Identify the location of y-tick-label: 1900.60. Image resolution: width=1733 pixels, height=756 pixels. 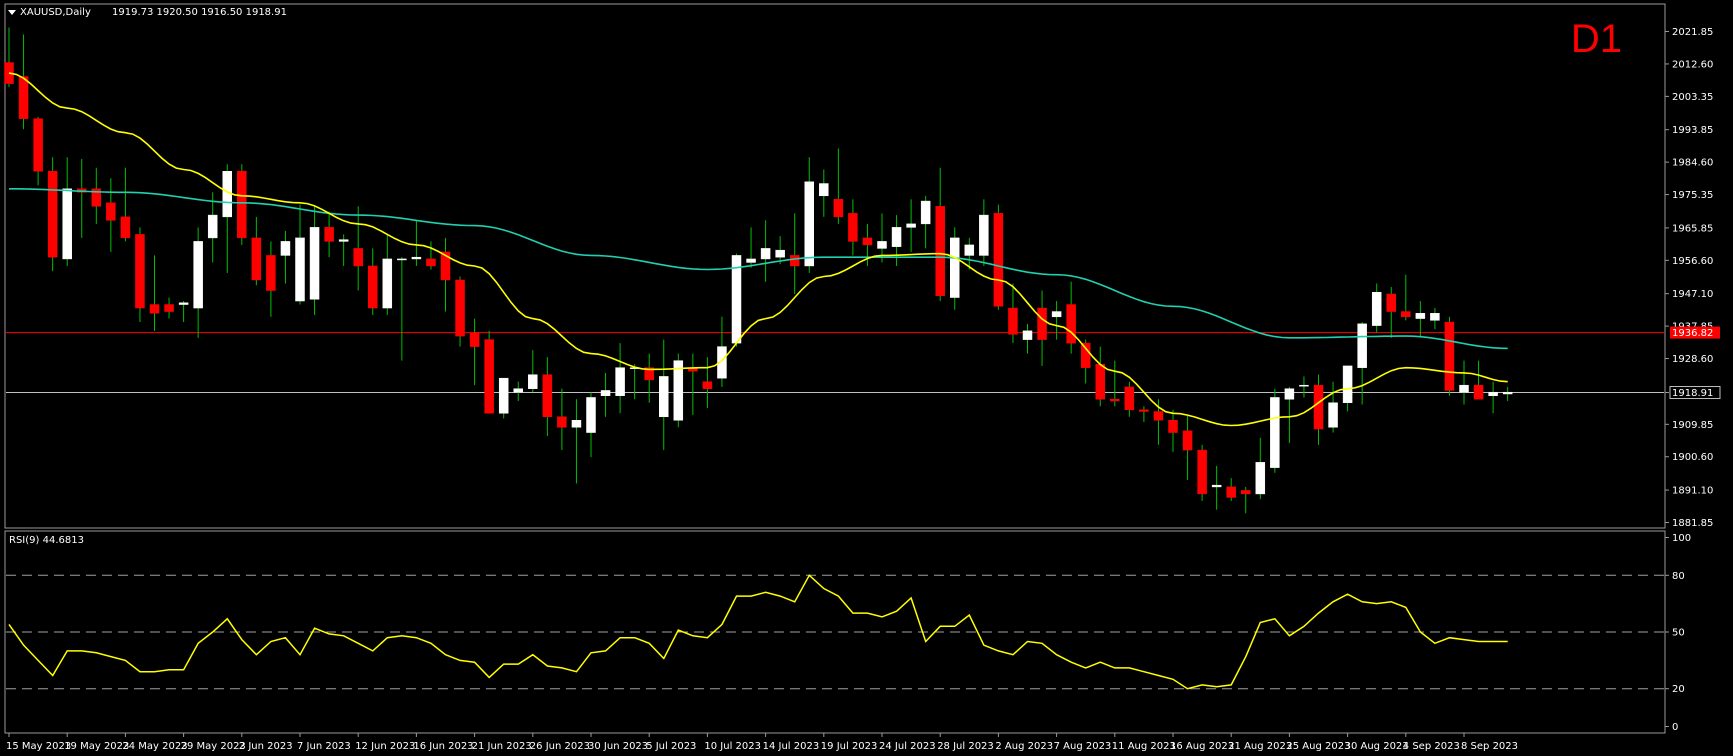
(1692, 457).